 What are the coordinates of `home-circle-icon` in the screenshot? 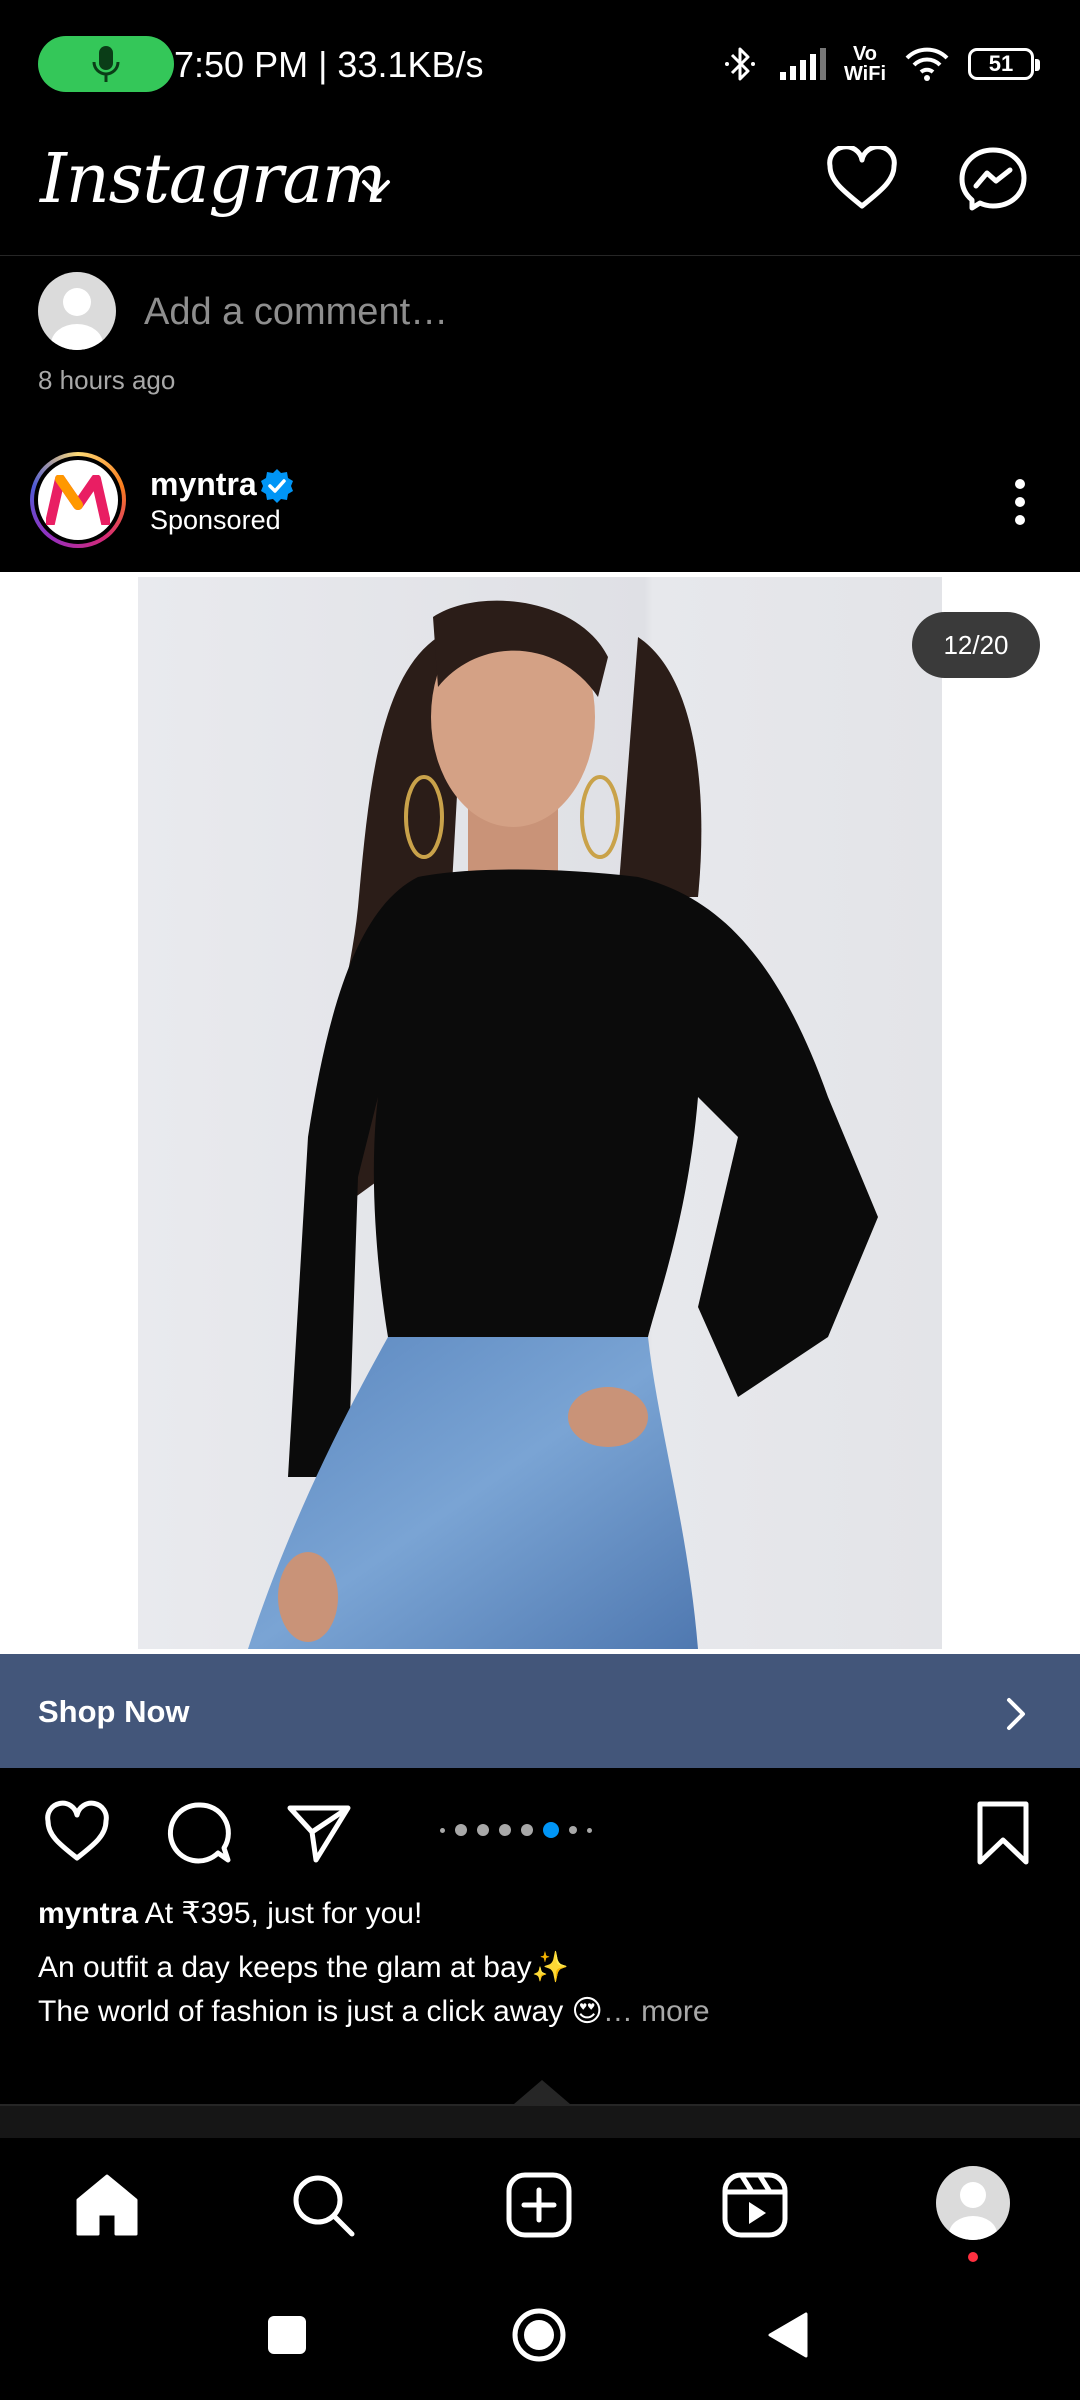 It's located at (539, 2335).